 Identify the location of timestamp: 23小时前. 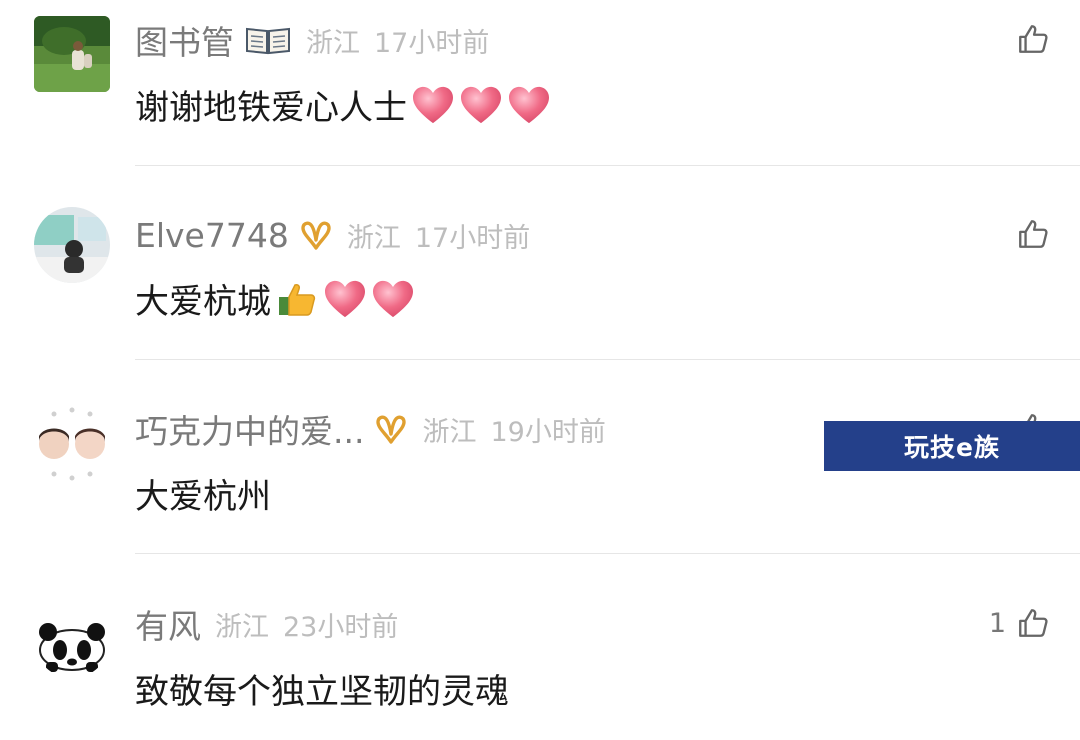
(341, 627).